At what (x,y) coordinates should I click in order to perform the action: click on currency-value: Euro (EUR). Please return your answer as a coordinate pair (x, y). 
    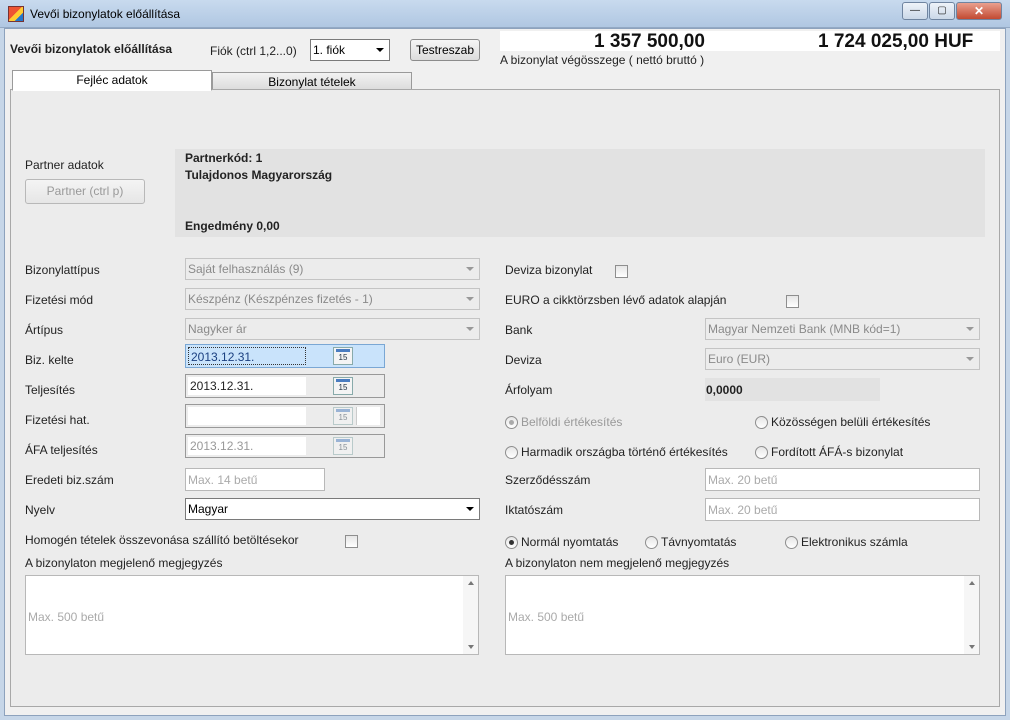
    Looking at the image, I should click on (739, 359).